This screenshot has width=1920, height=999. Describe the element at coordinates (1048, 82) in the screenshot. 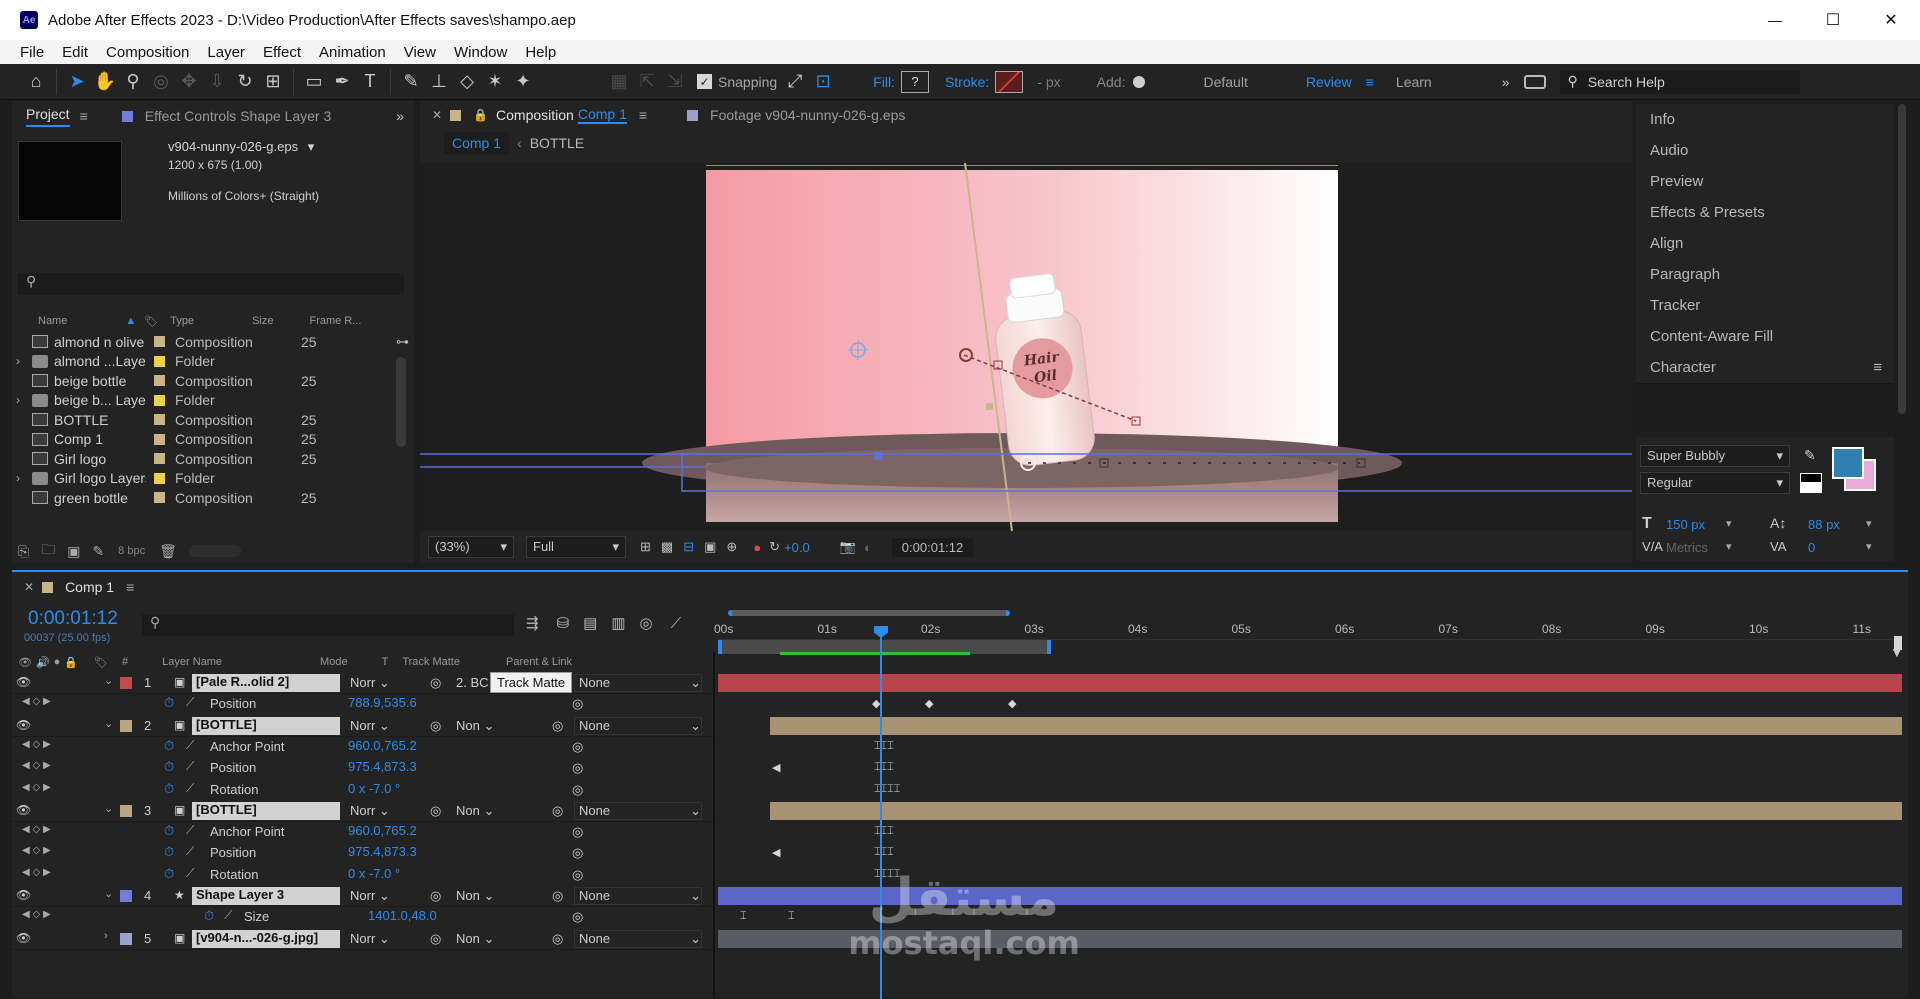

I see `stroke-width: - px` at that location.